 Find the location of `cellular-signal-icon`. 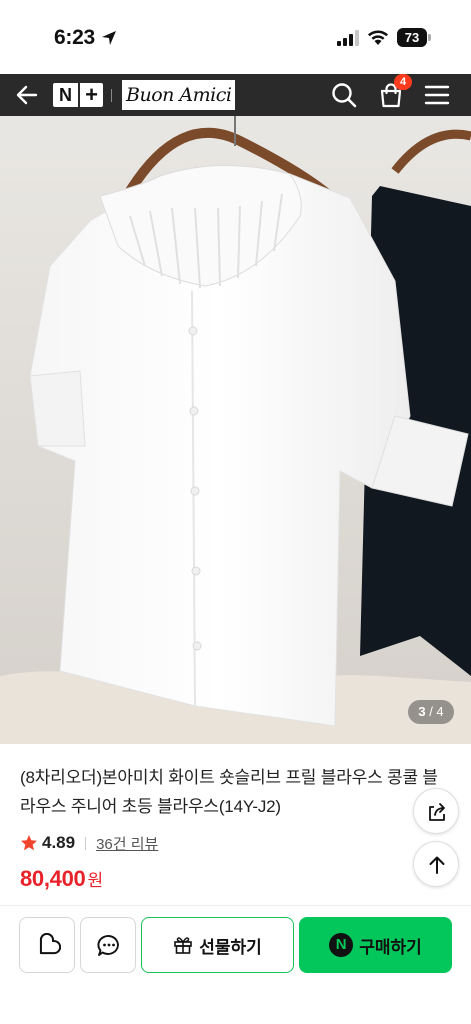

cellular-signal-icon is located at coordinates (348, 38).